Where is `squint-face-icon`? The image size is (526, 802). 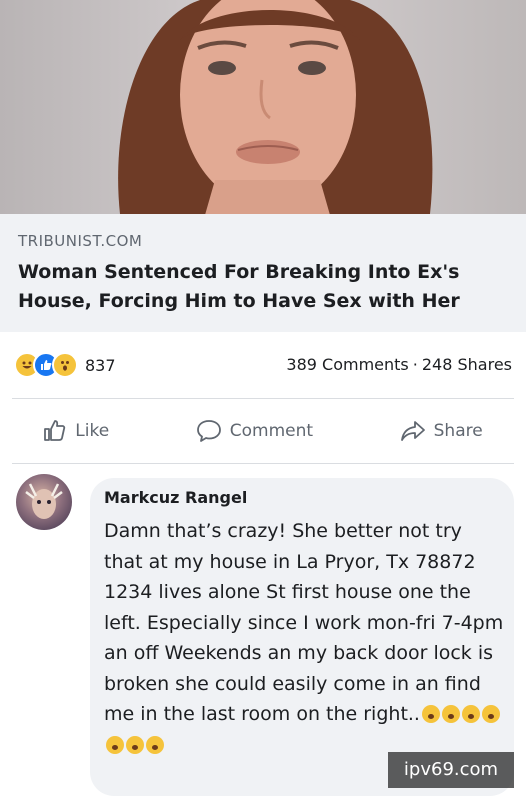 squint-face-icon is located at coordinates (470, 714).